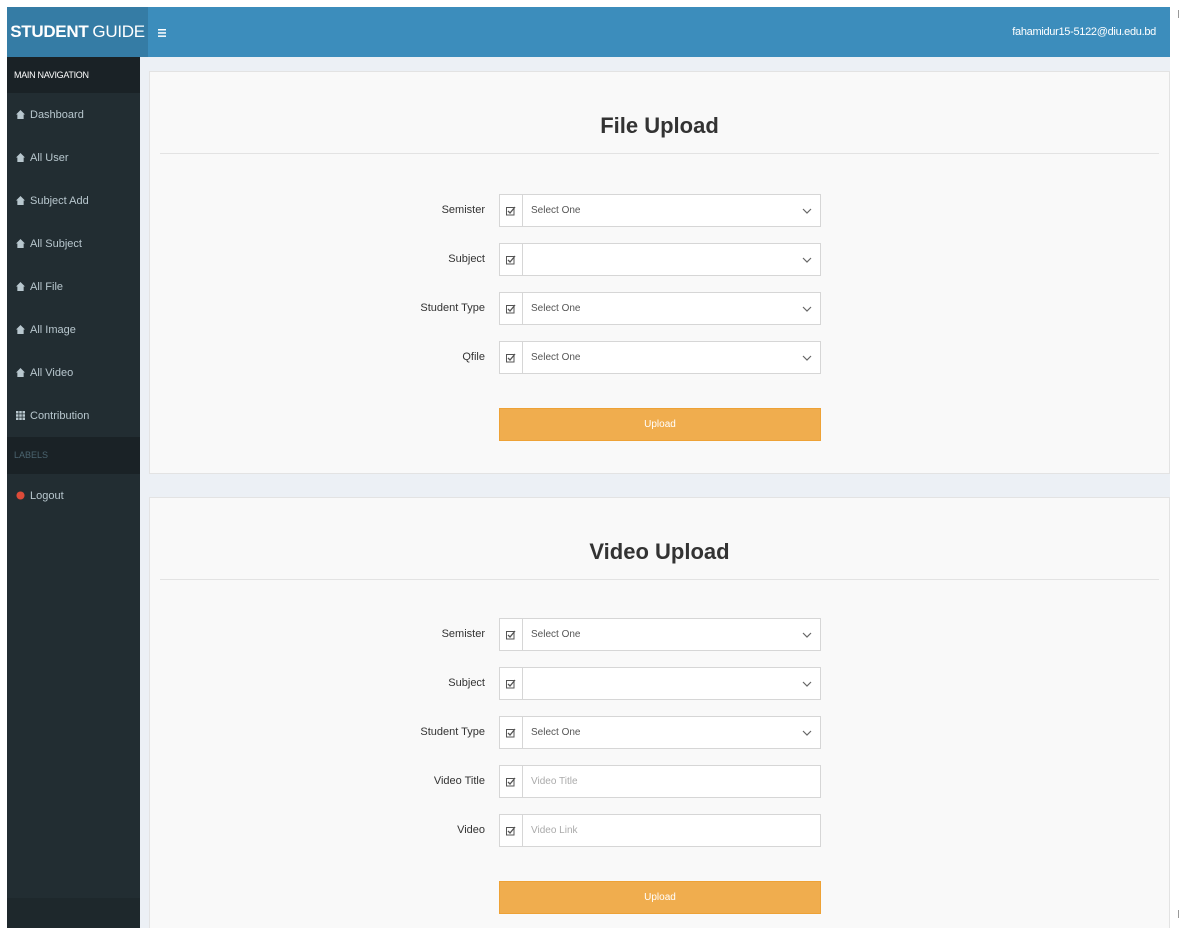  I want to click on video-student-type-row: Student Type Select One, so click(659, 732).